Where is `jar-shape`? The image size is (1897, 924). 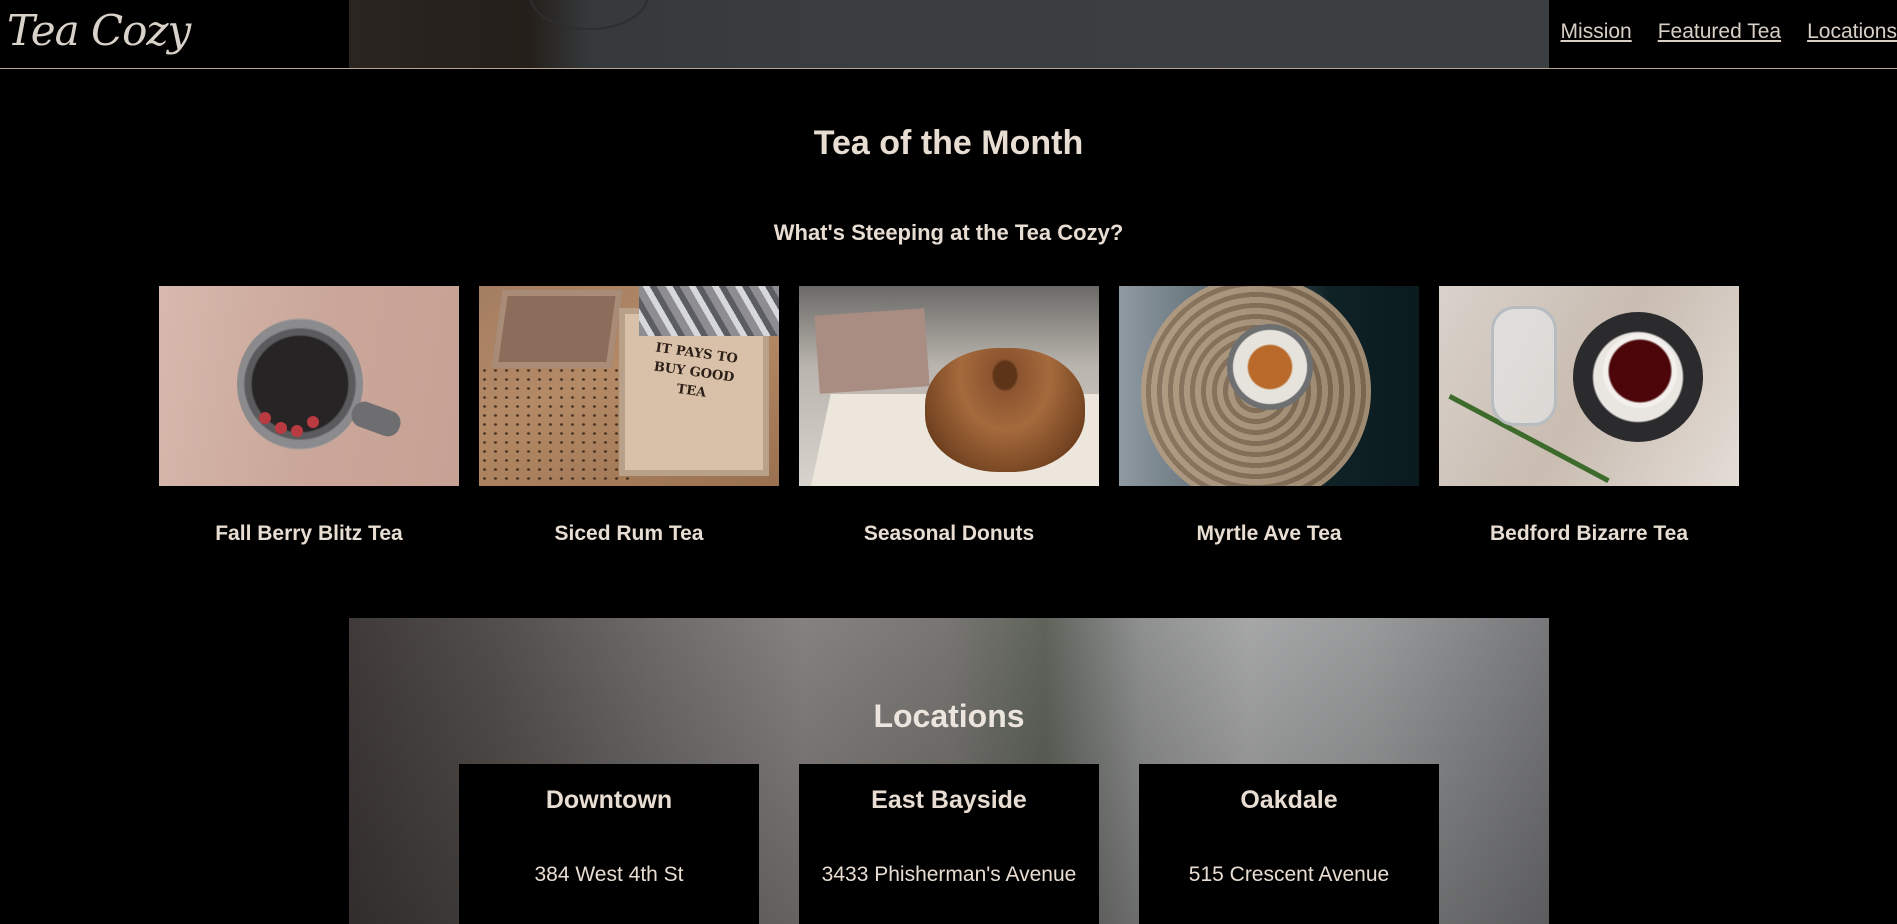
jar-shape is located at coordinates (1524, 366).